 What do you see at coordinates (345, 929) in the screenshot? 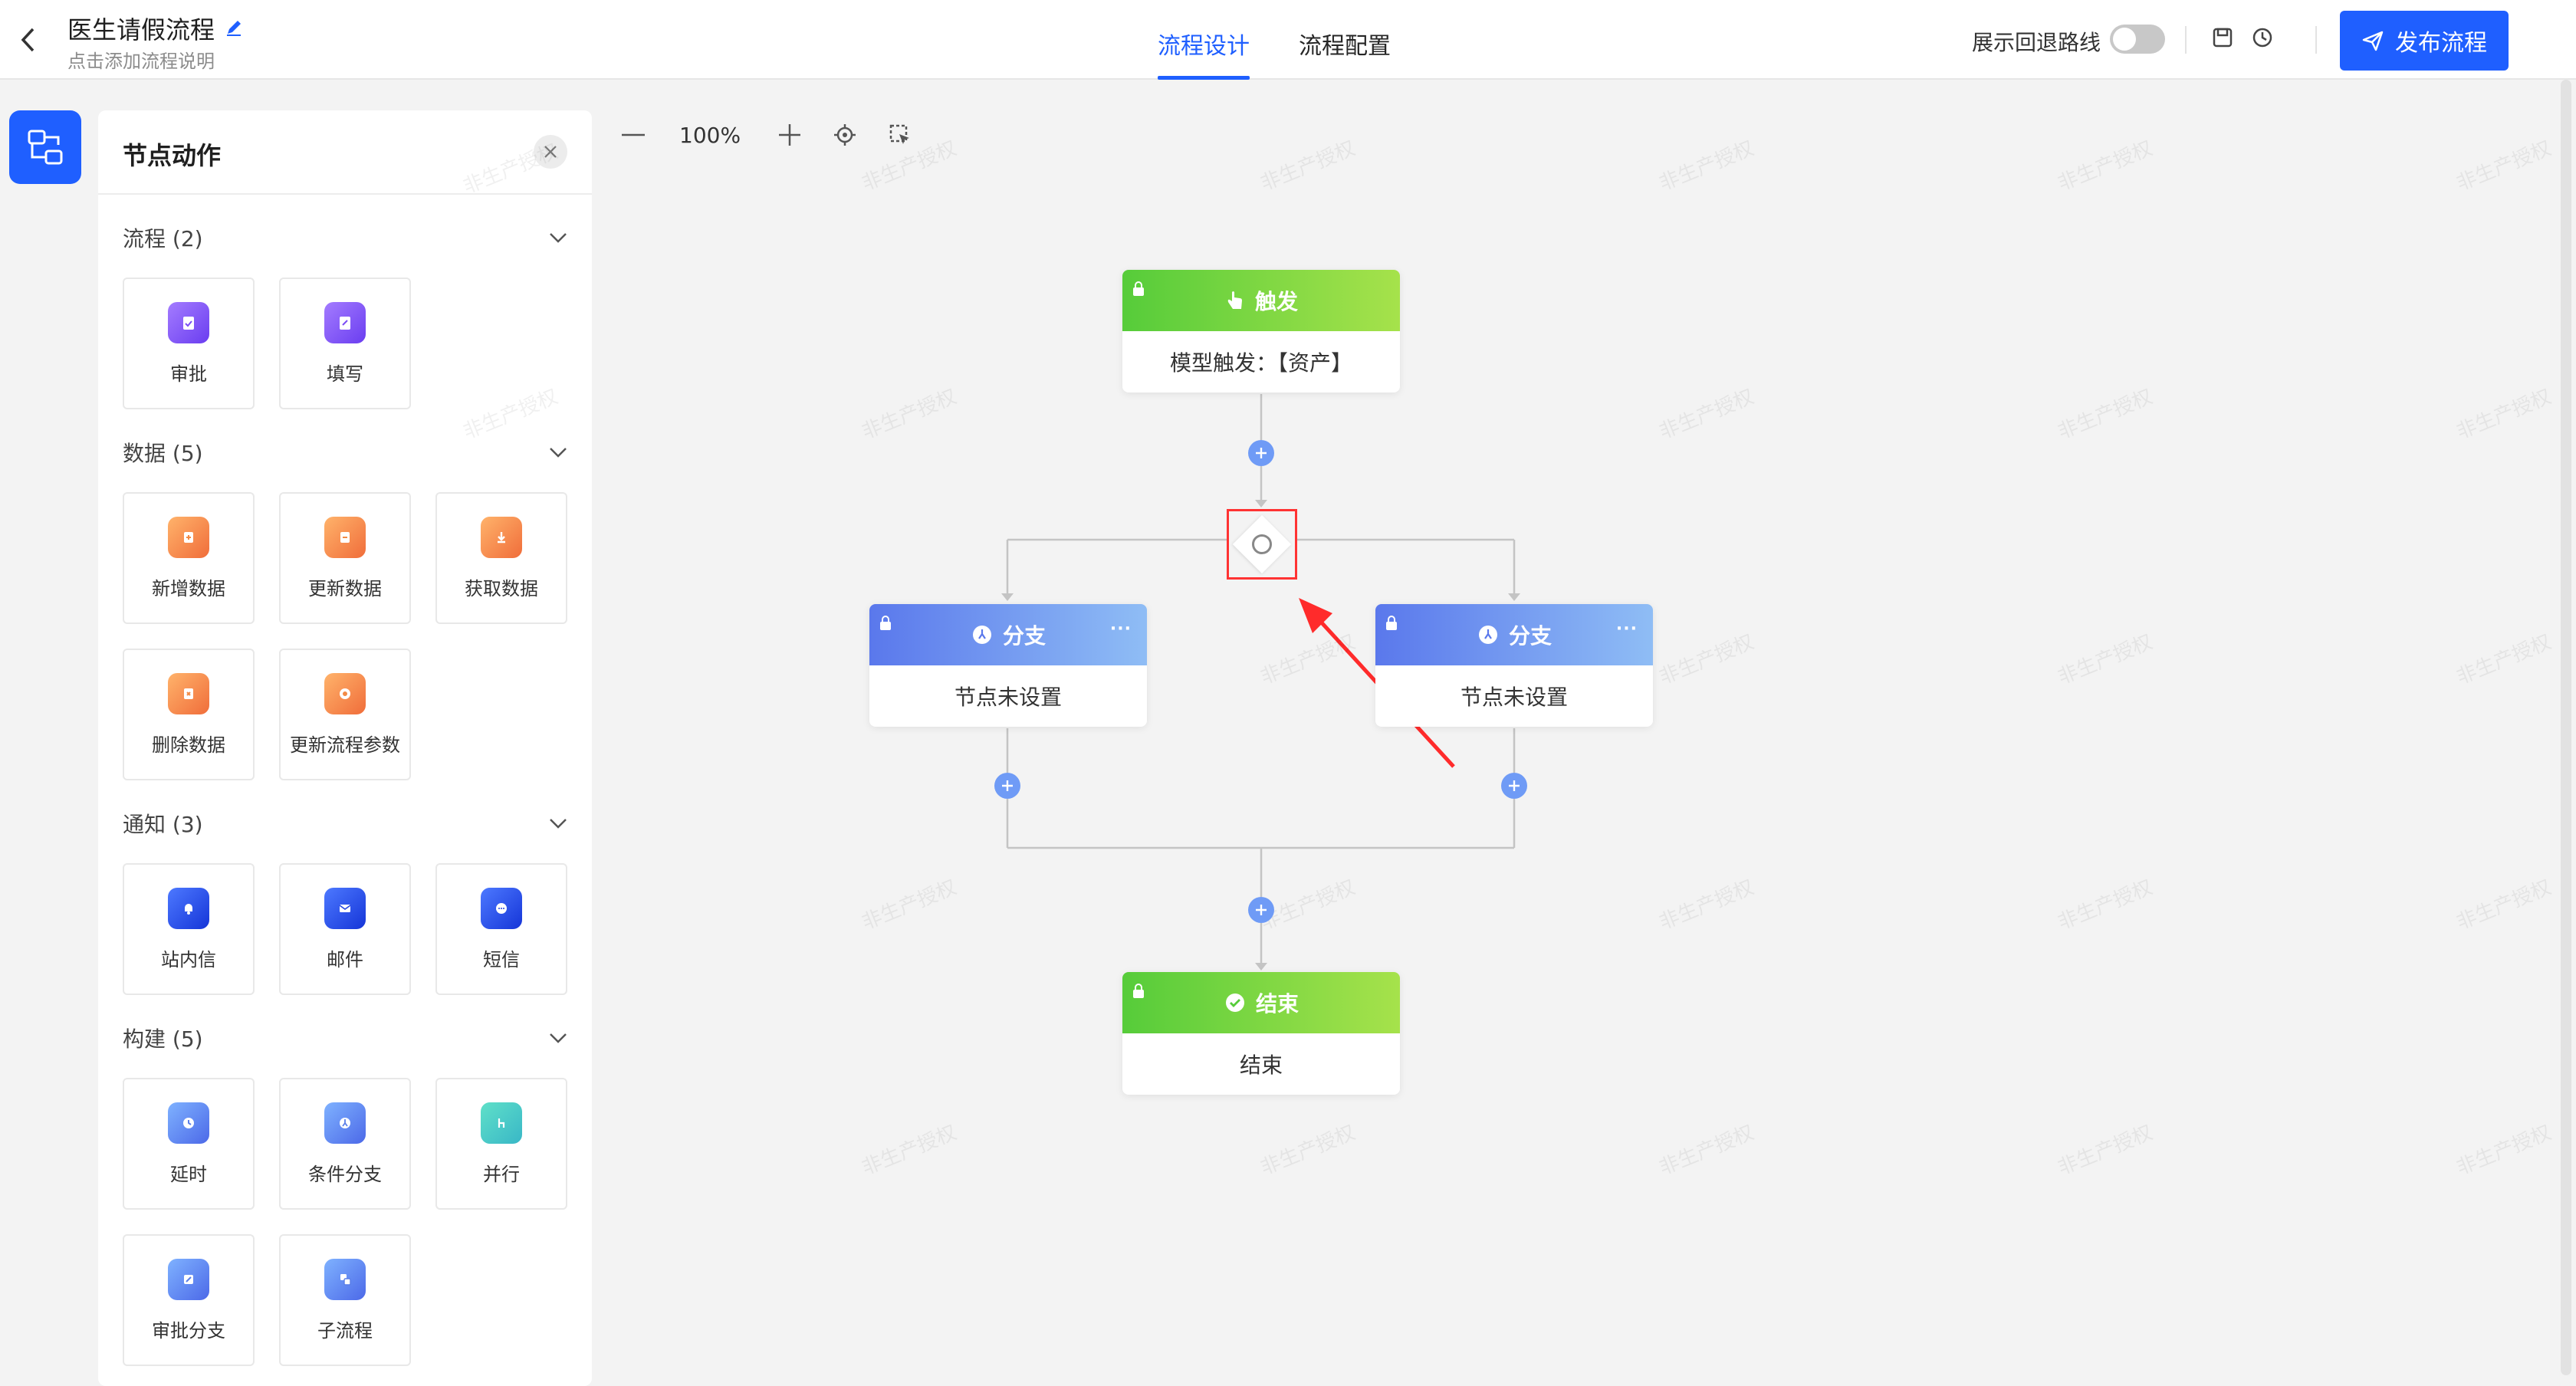
I see `tile-email: 邮件` at bounding box center [345, 929].